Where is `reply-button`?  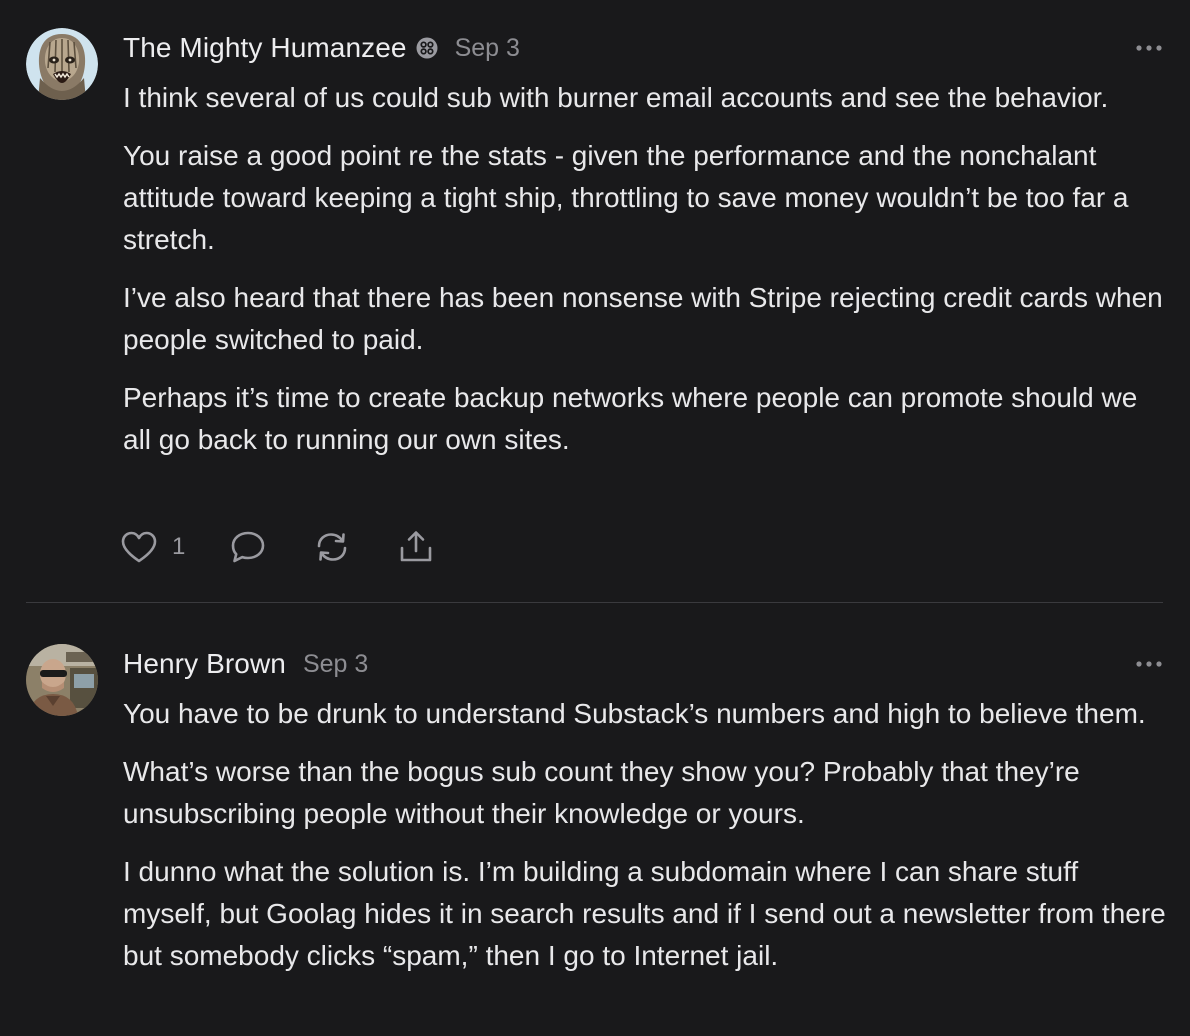
reply-button is located at coordinates (248, 547).